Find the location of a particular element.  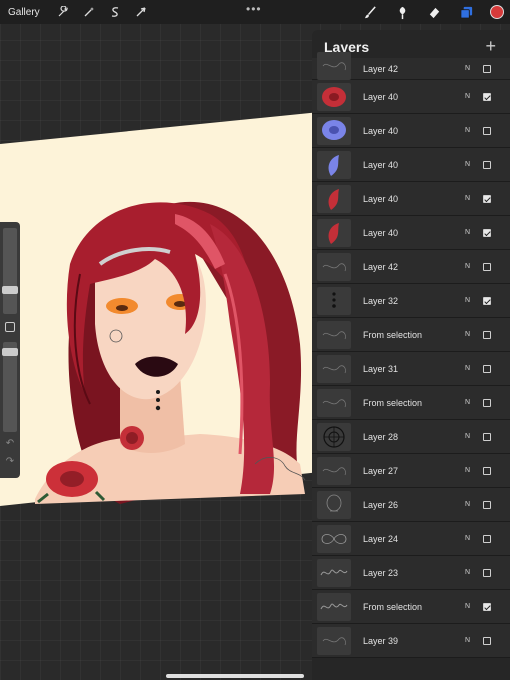

layer-name: Layer 31 is located at coordinates (381, 368).